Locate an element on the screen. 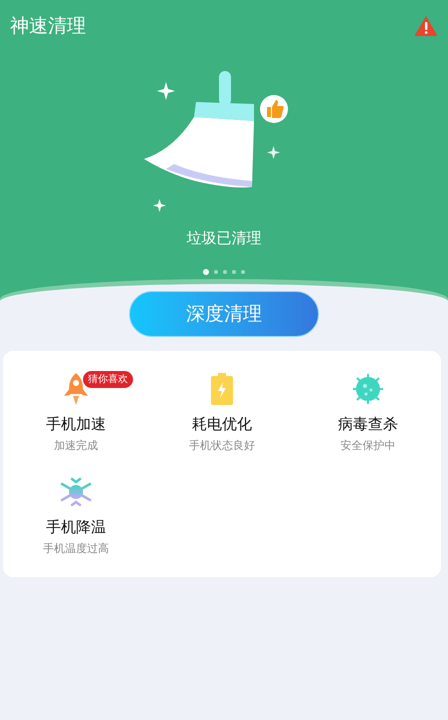 The width and height of the screenshot is (448, 720). tool-subtitle: 加速完成 is located at coordinates (76, 446).